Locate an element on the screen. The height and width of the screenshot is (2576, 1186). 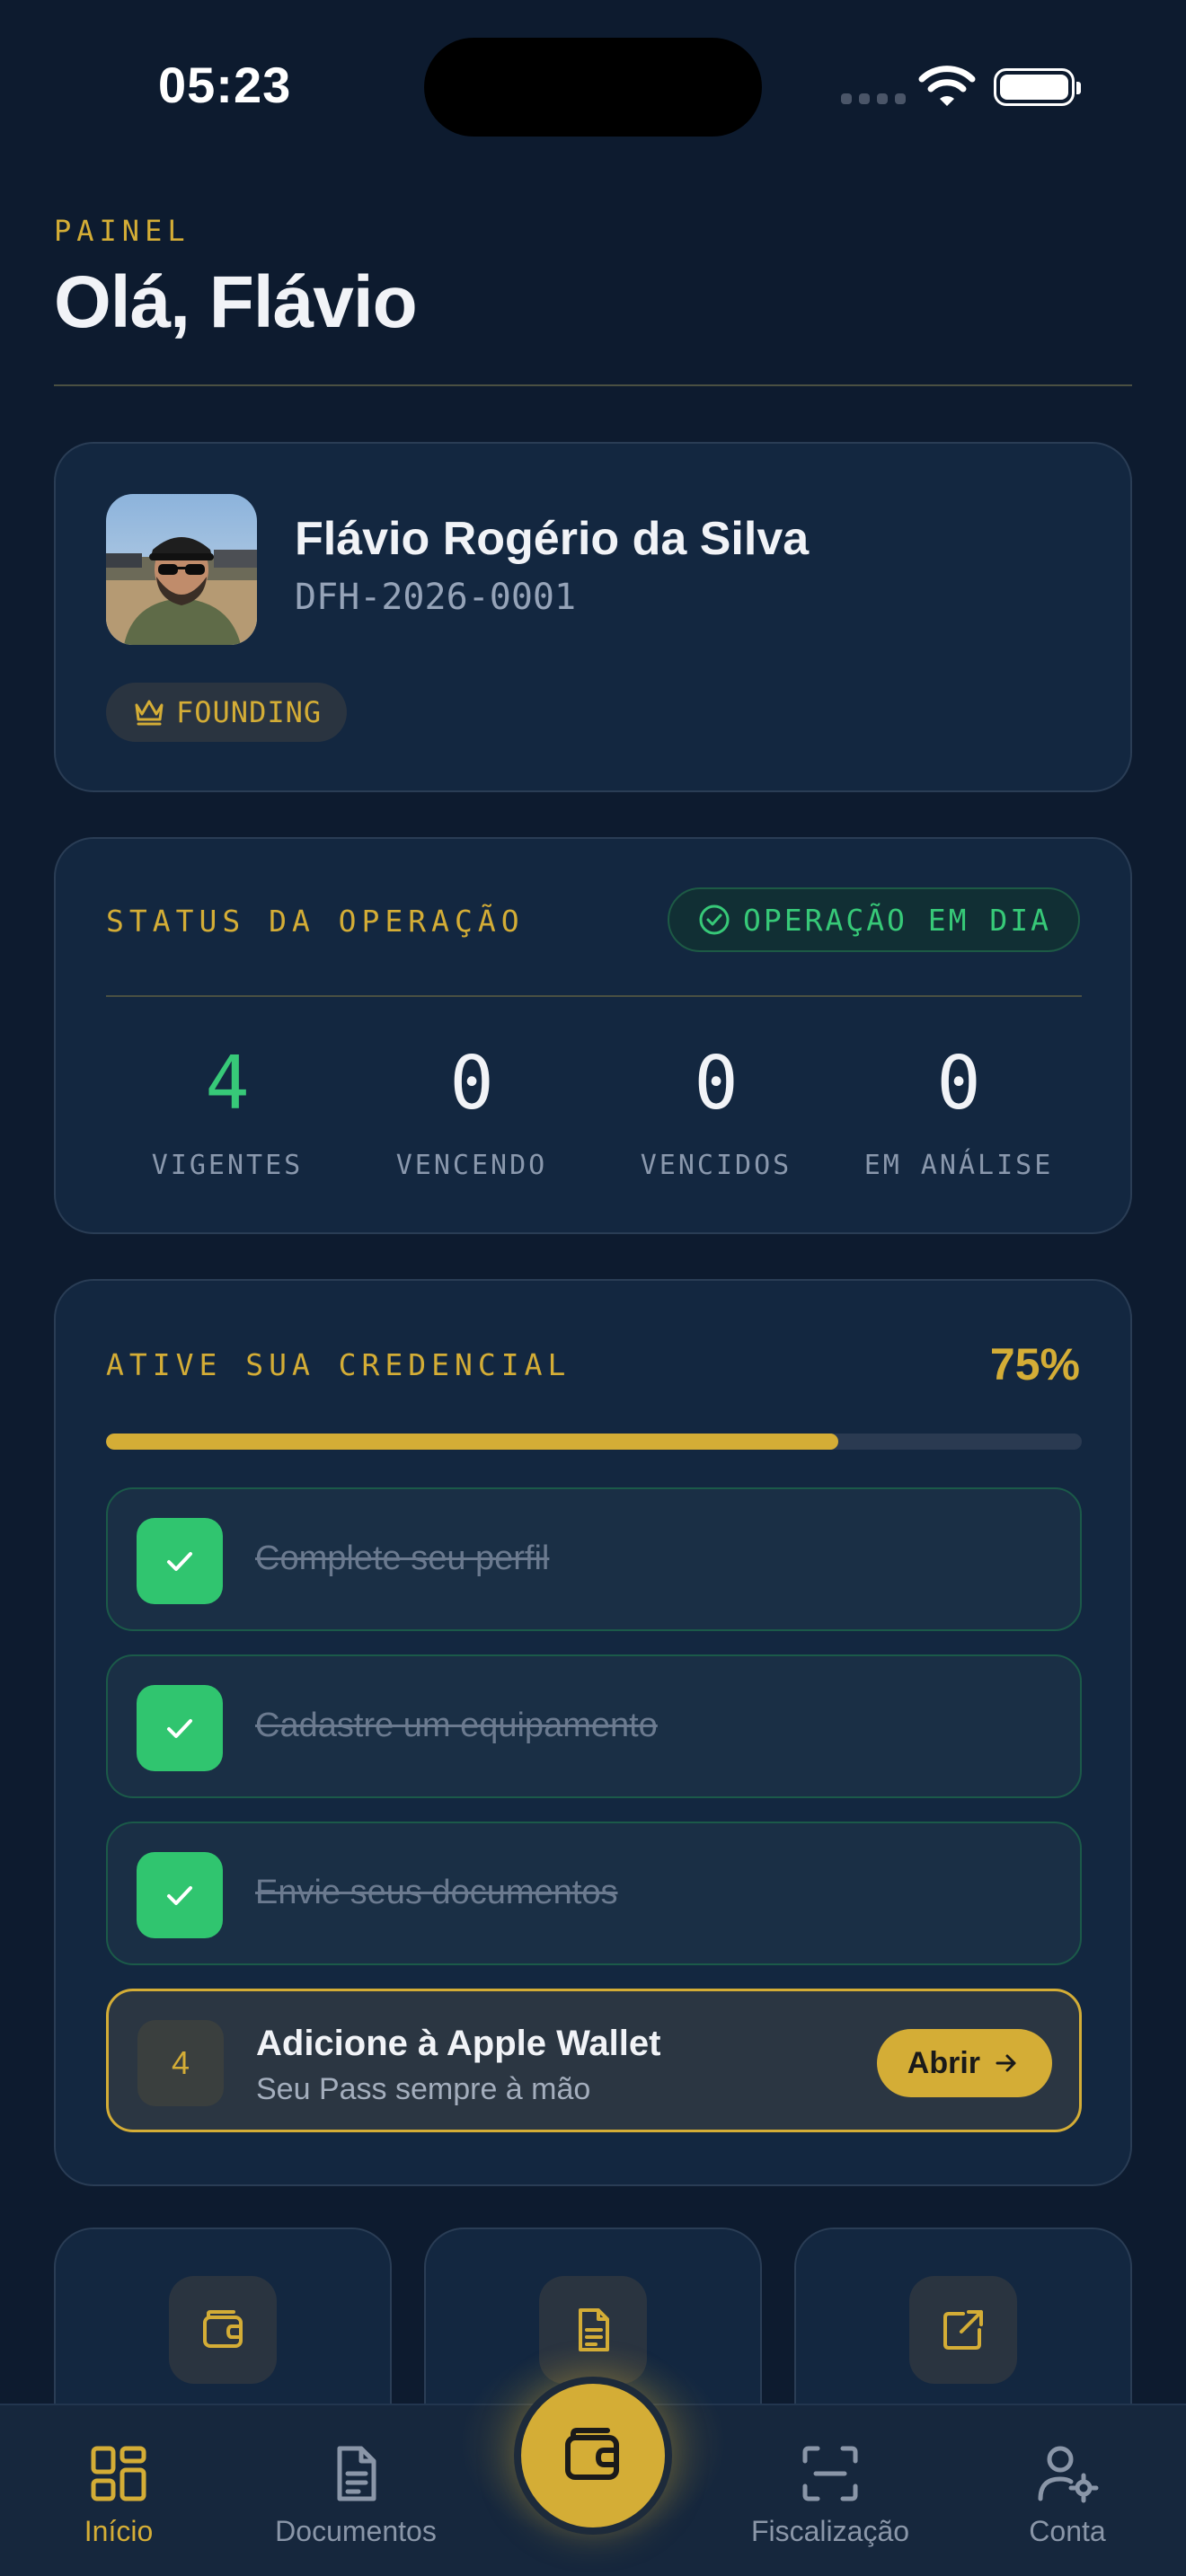
credential-progress-bar is located at coordinates (594, 1442).